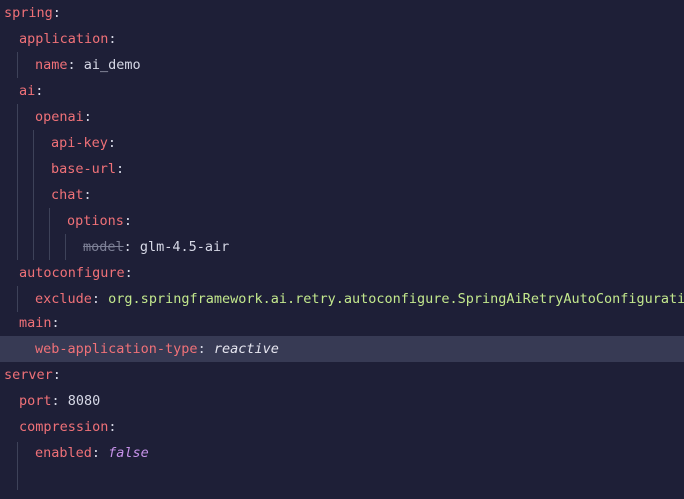 The height and width of the screenshot is (499, 684). Describe the element at coordinates (342, 247) in the screenshot. I see `yaml-line-model: model: glm-4.5-air` at that location.